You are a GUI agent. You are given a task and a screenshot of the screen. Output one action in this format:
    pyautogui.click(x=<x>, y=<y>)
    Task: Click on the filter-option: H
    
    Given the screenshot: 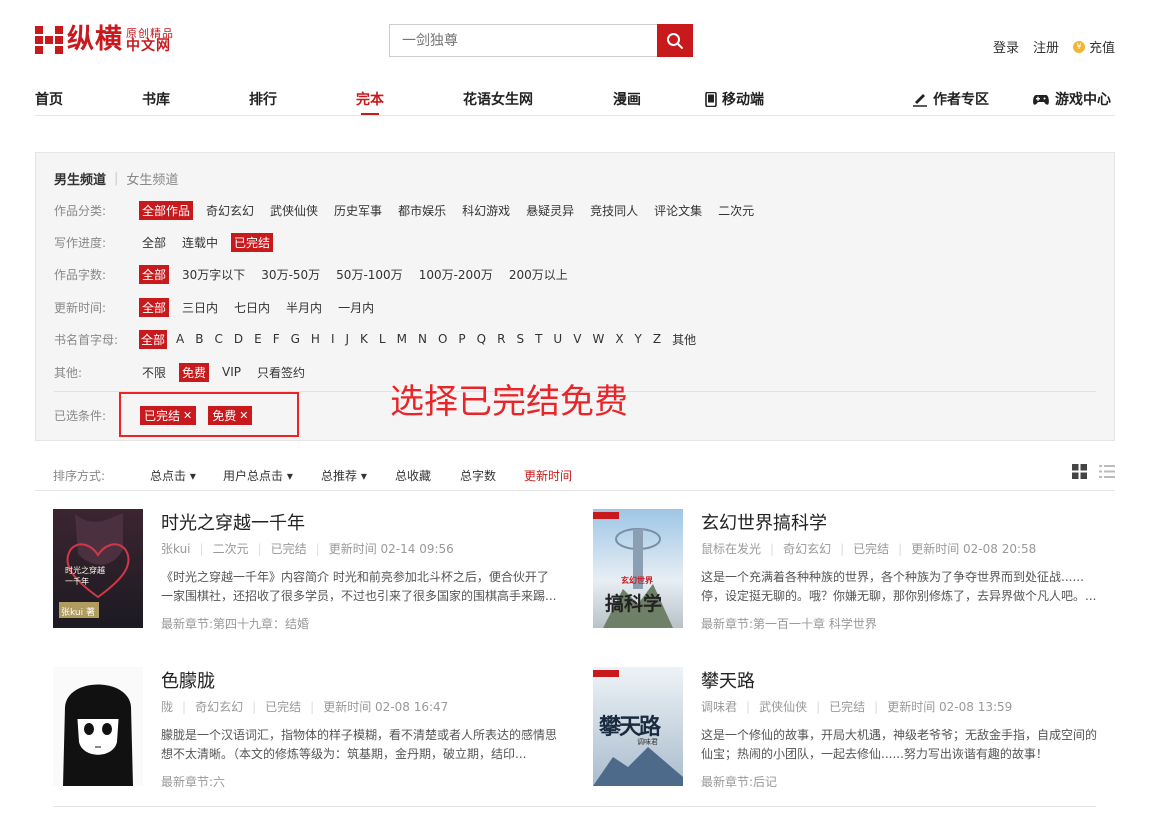 What is the action you would take?
    pyautogui.click(x=315, y=339)
    